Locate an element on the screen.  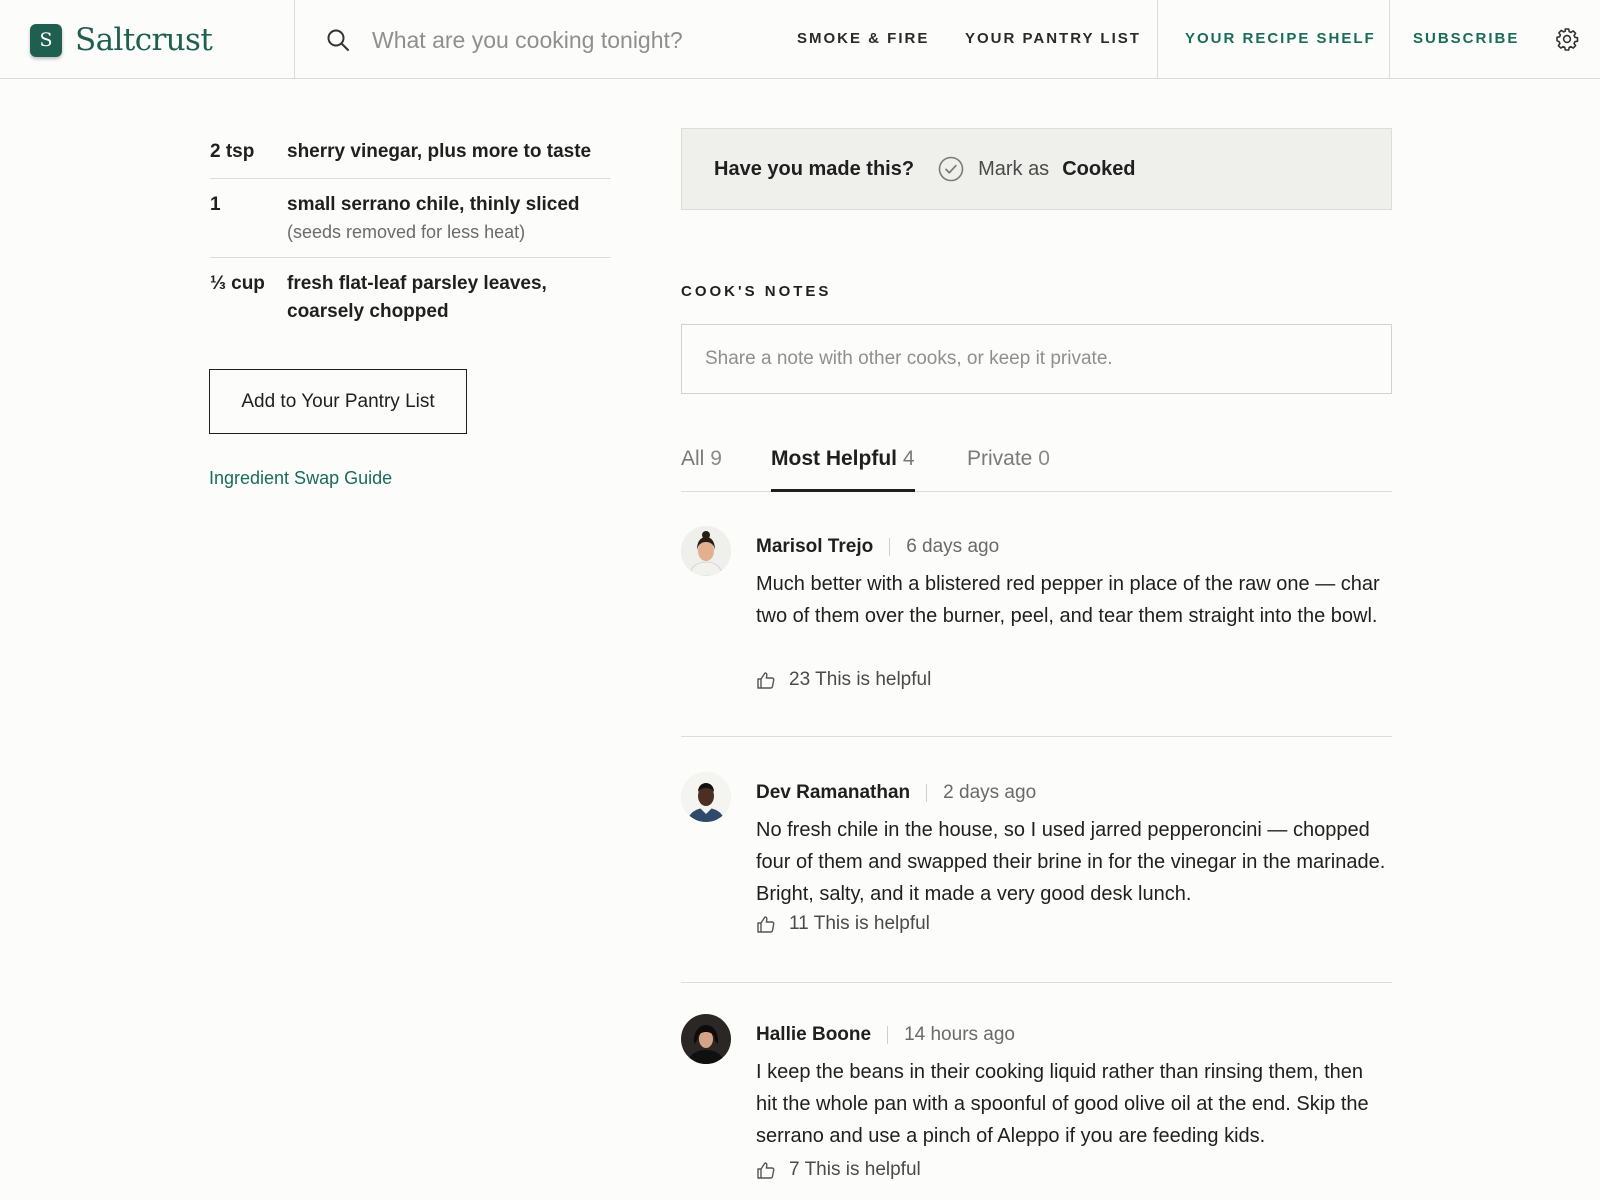
nav-your-recipe-shelf: YOUR RECIPE SHELF is located at coordinates (1280, 38).